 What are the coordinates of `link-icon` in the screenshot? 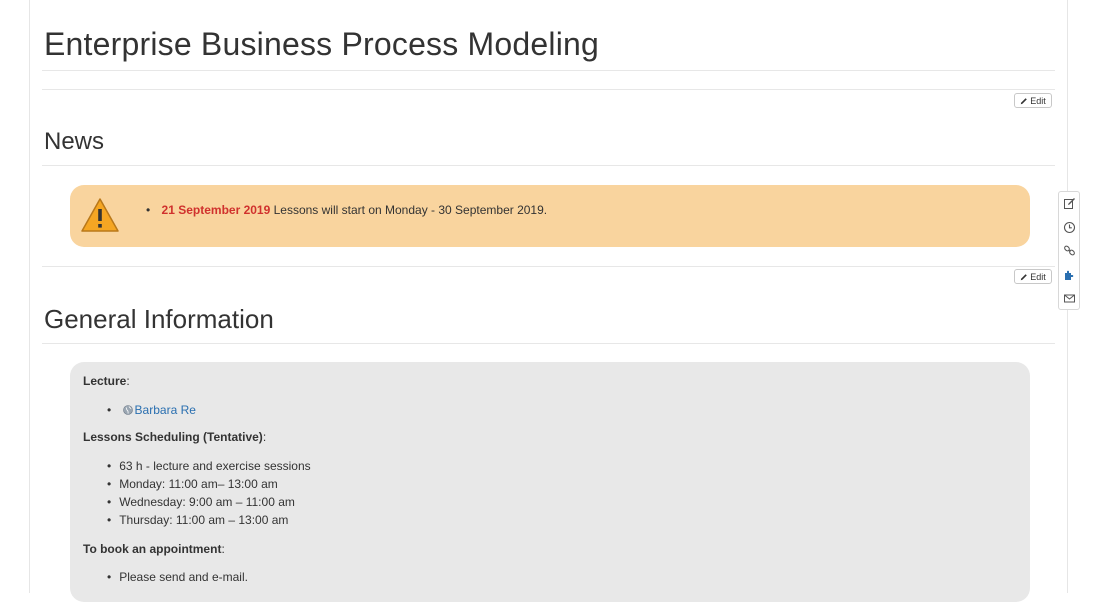 It's located at (1069, 250).